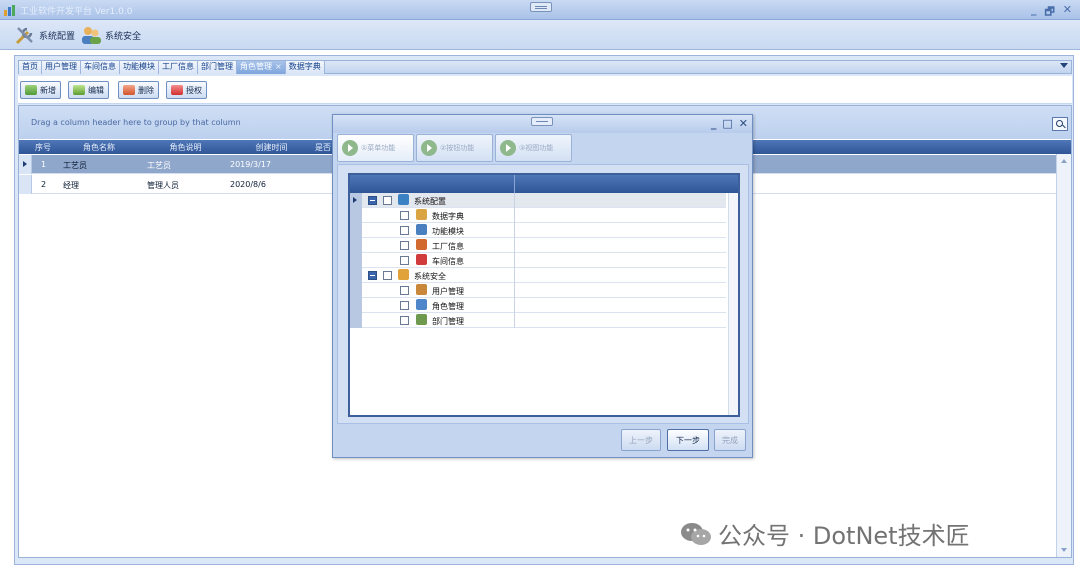 Image resolution: width=1080 pixels, height=576 pixels. What do you see at coordinates (71, 185) in the screenshot?
I see `cell-role-name: 经理` at bounding box center [71, 185].